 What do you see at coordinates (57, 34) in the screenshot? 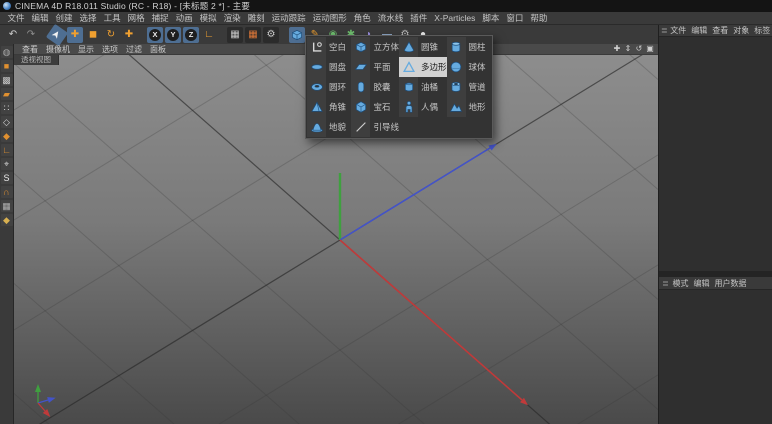
I see `live-selection-button: ➤` at bounding box center [57, 34].